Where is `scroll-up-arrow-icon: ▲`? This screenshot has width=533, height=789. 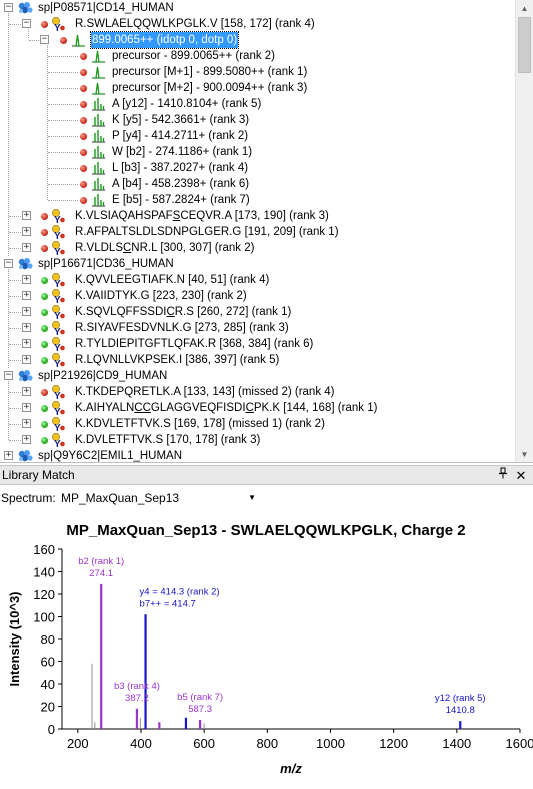
scroll-up-arrow-icon: ▲ is located at coordinates (524, 8).